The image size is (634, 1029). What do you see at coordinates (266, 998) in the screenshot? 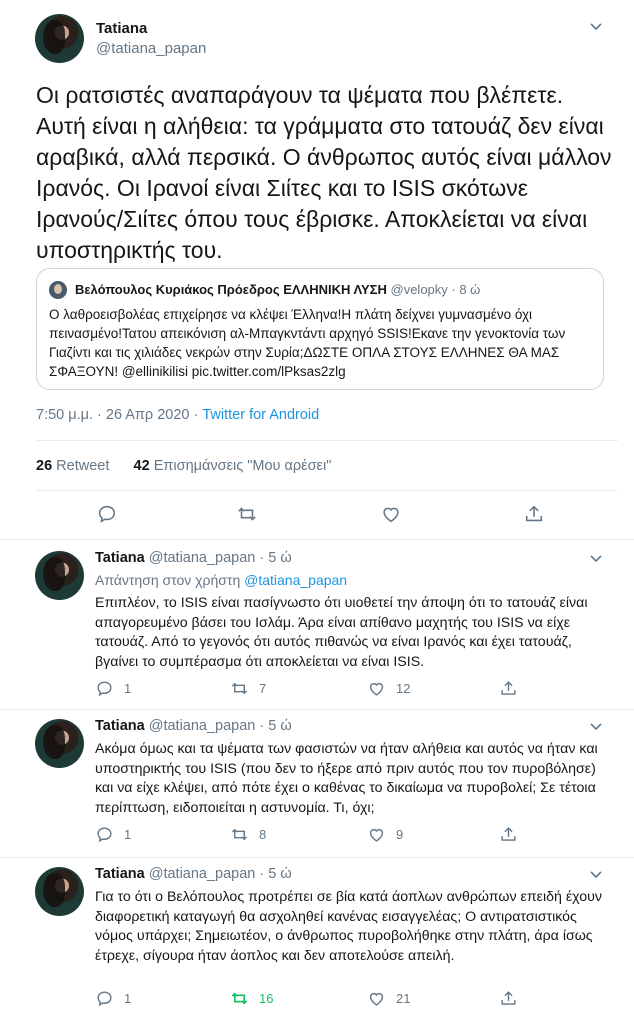
I see `retweet-count: 16` at bounding box center [266, 998].